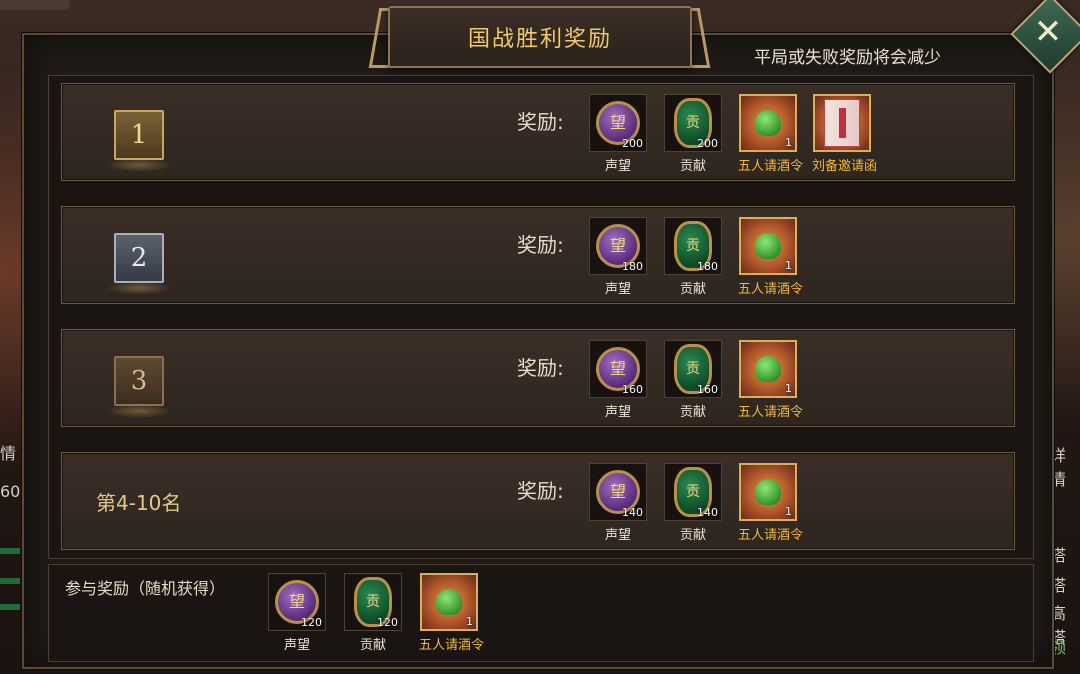 The image size is (1080, 674). Describe the element at coordinates (693, 257) in the screenshot. I see `reward-item-contribution: 贡 180 贡献` at that location.